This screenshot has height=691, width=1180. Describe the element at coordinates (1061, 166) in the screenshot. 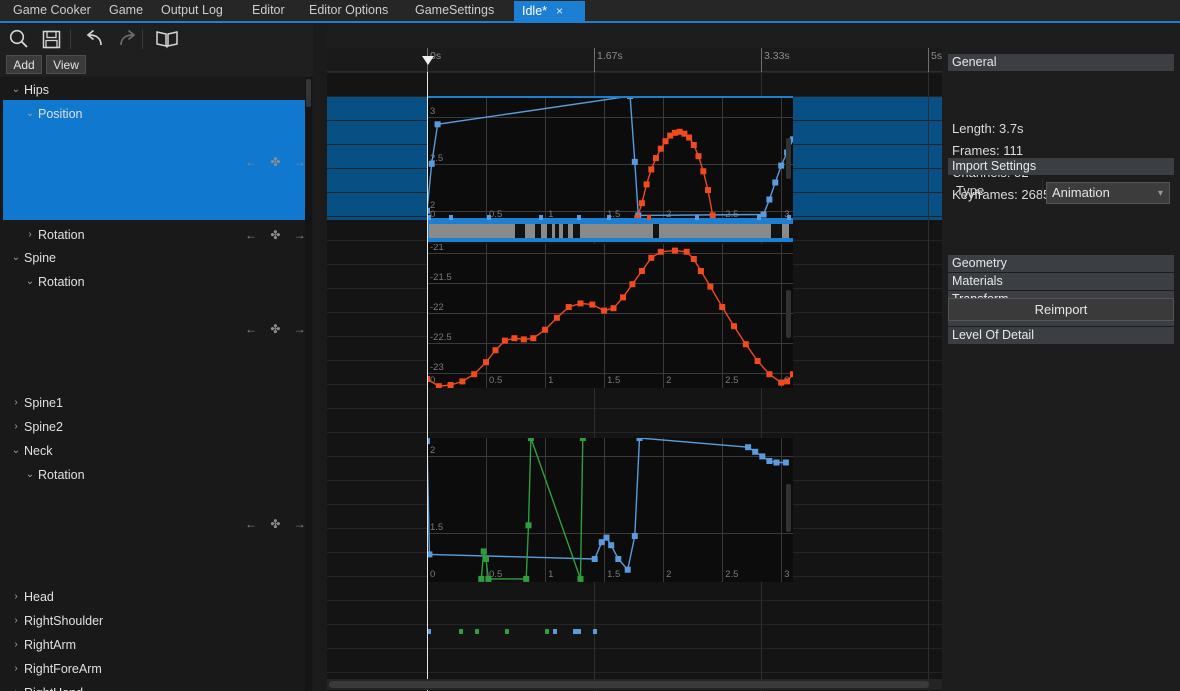

I see `section-import-settings: Import Settings` at that location.